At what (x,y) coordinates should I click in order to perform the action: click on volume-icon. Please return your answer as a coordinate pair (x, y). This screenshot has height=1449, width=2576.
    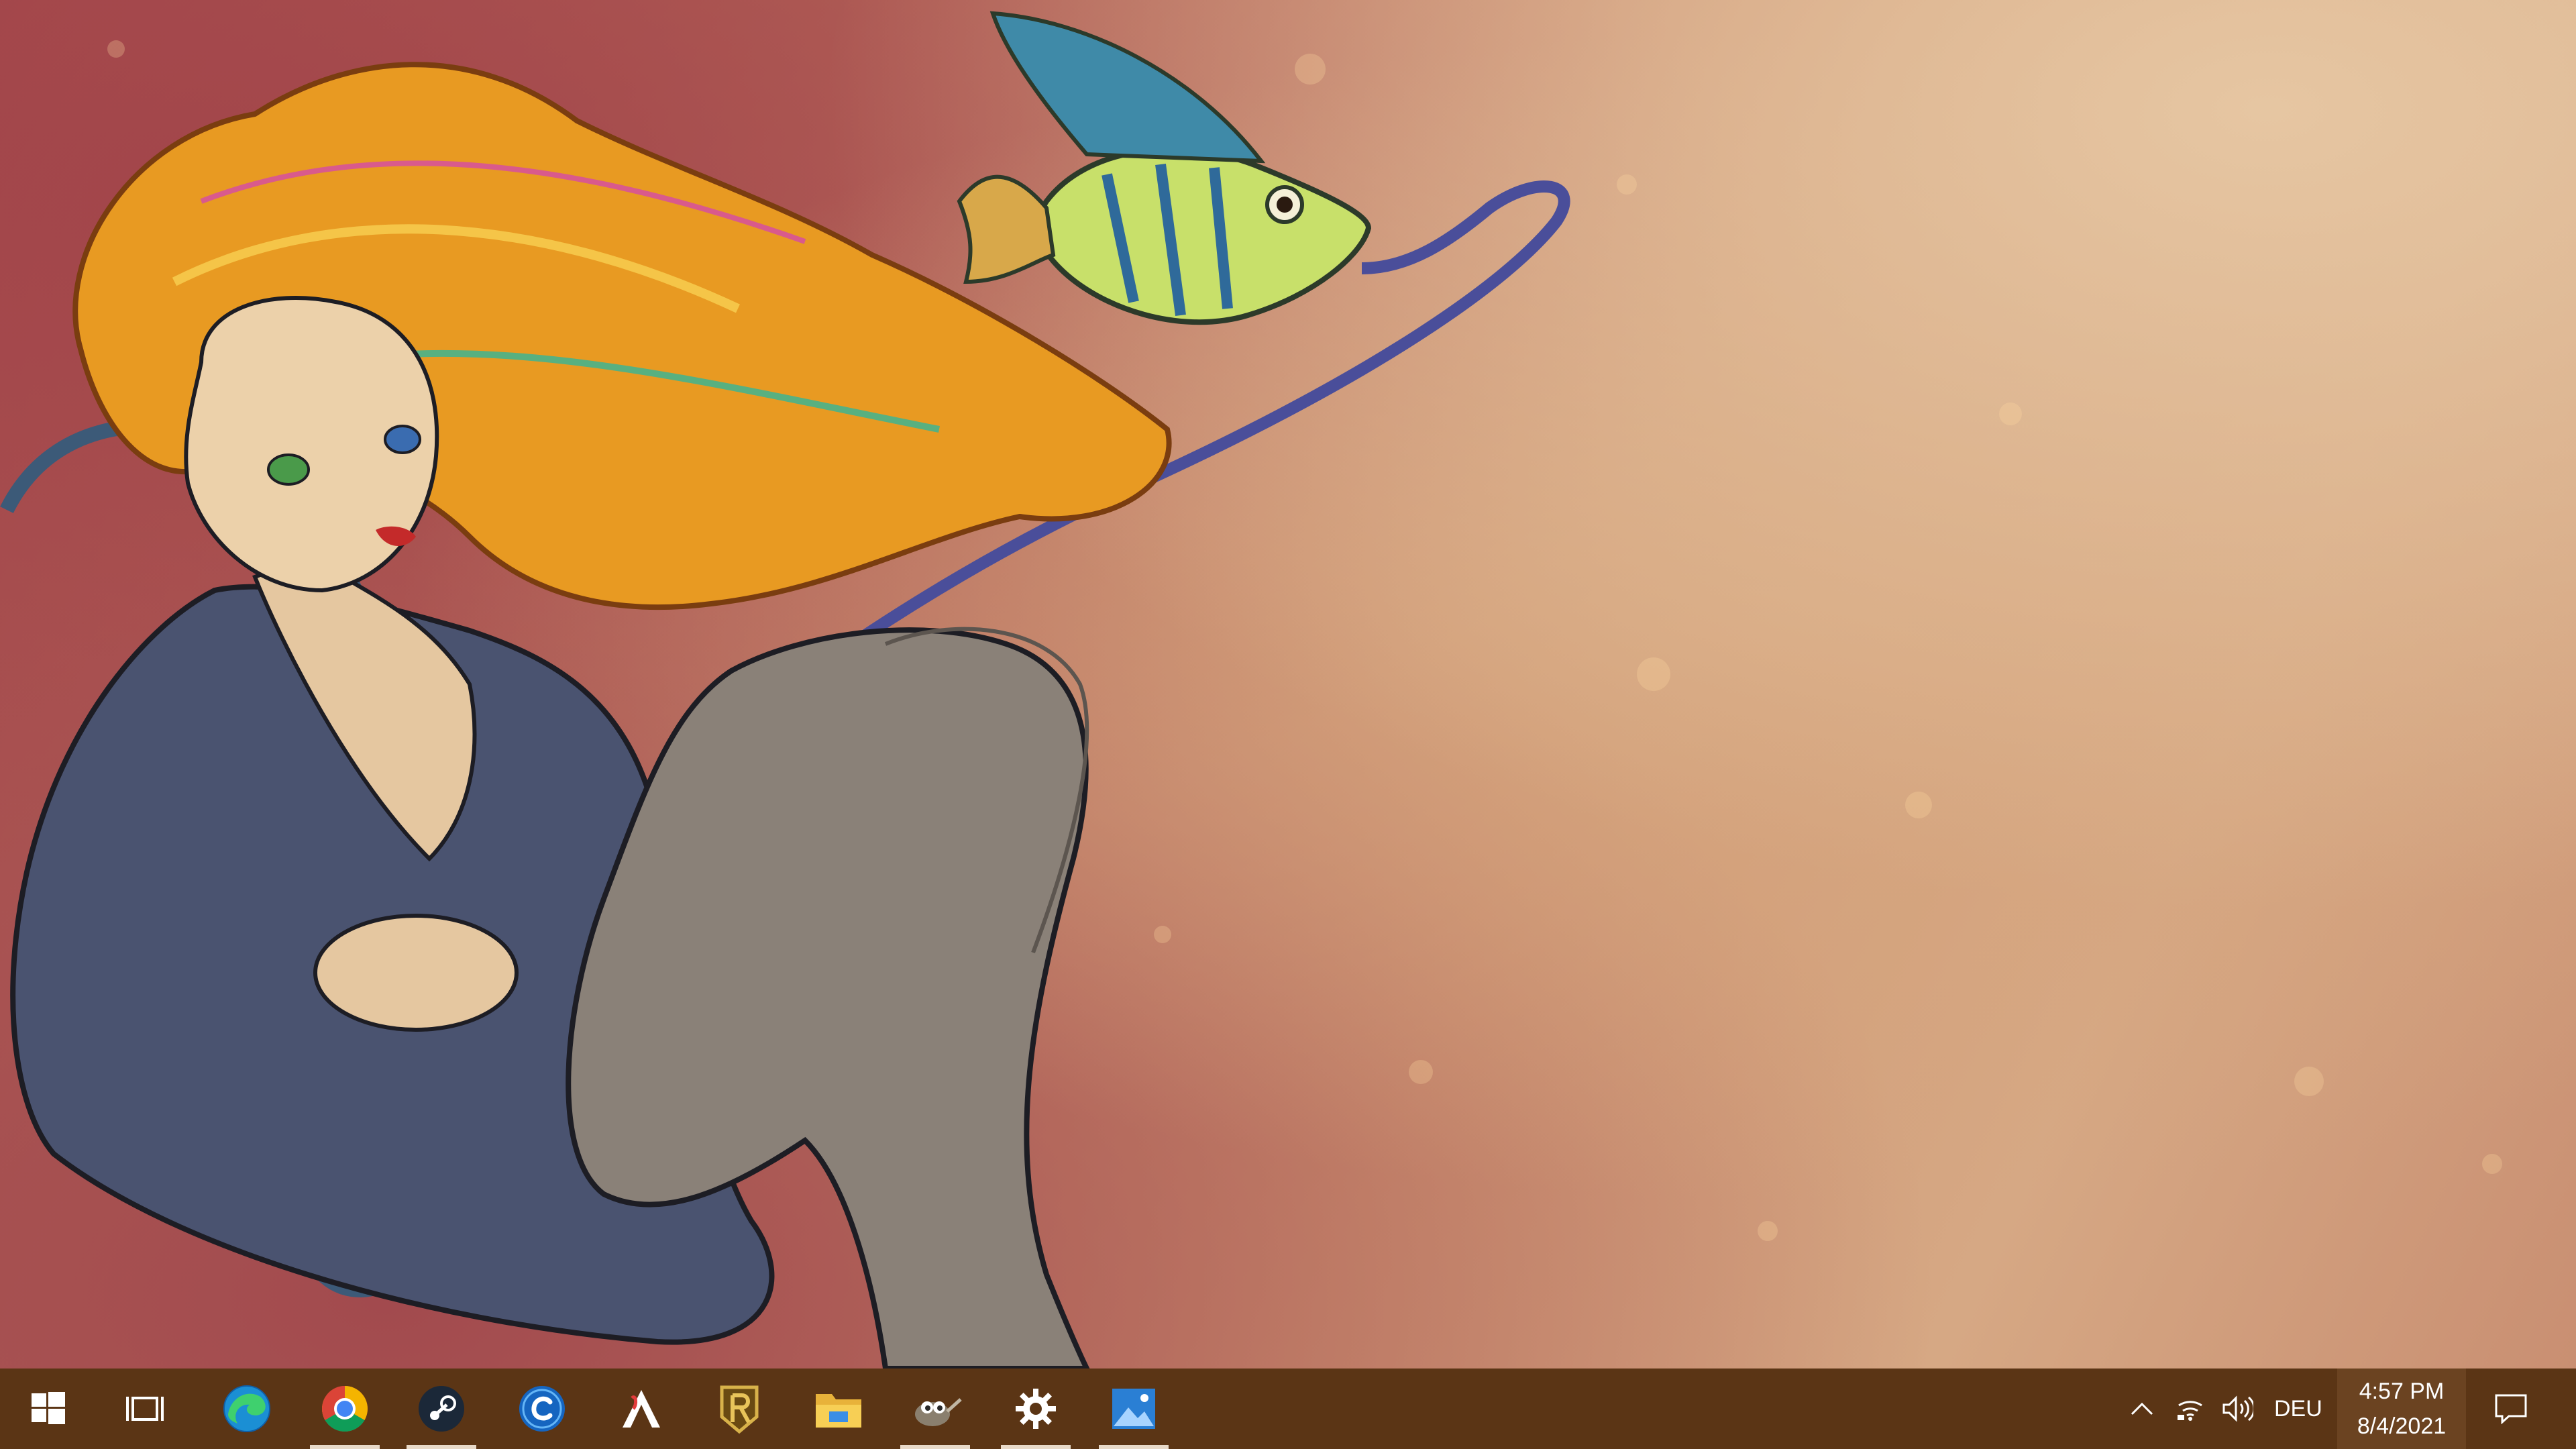
    Looking at the image, I should click on (2237, 1408).